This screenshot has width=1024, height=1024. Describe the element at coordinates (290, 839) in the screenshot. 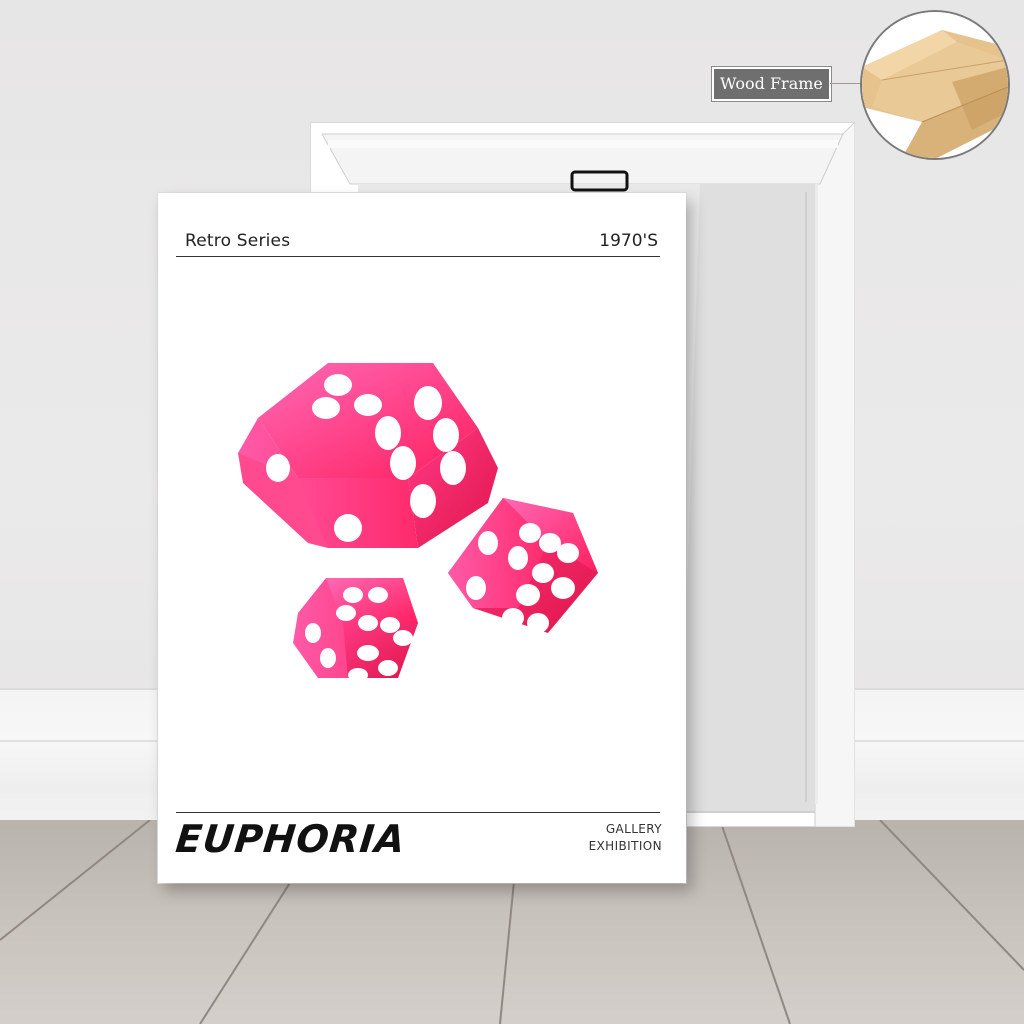

I see `poster-title: EUPHORIA` at that location.